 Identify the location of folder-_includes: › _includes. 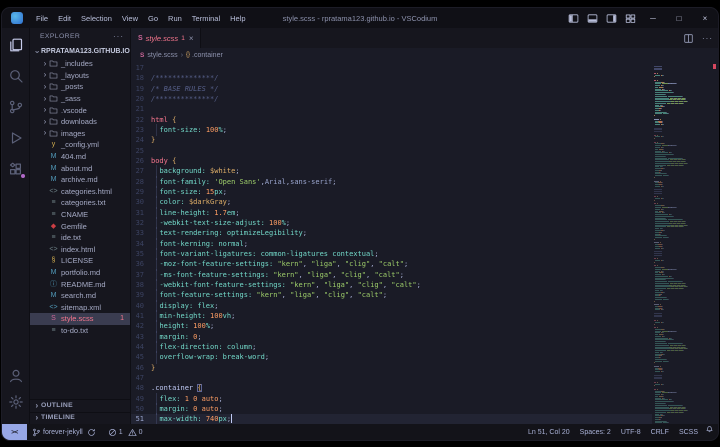
(80, 64).